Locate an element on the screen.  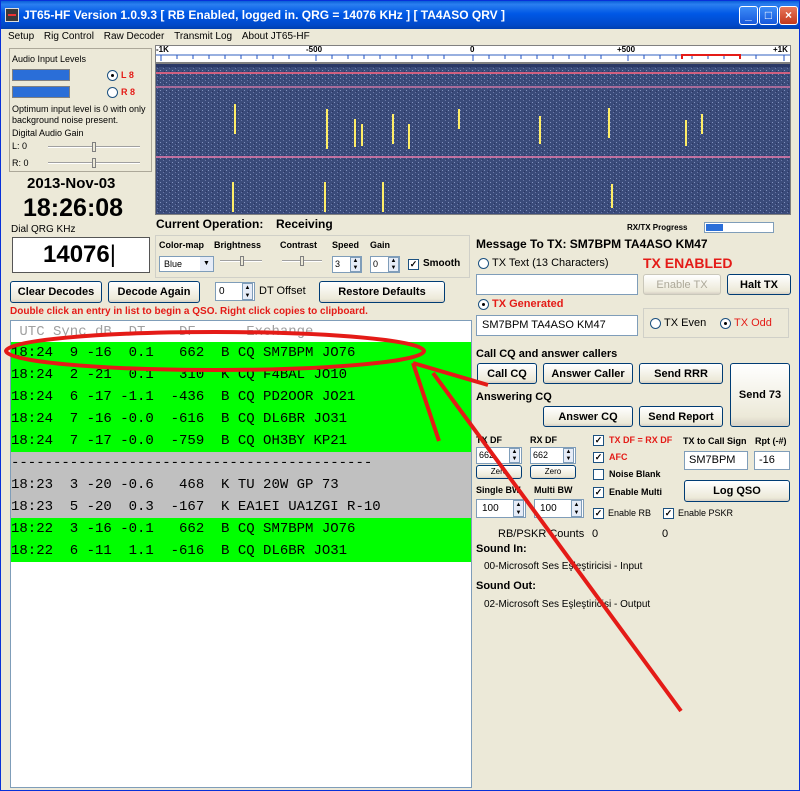
tx-generated-value: SM7BPM TA4ASO KM47 is located at coordinates (544, 325).